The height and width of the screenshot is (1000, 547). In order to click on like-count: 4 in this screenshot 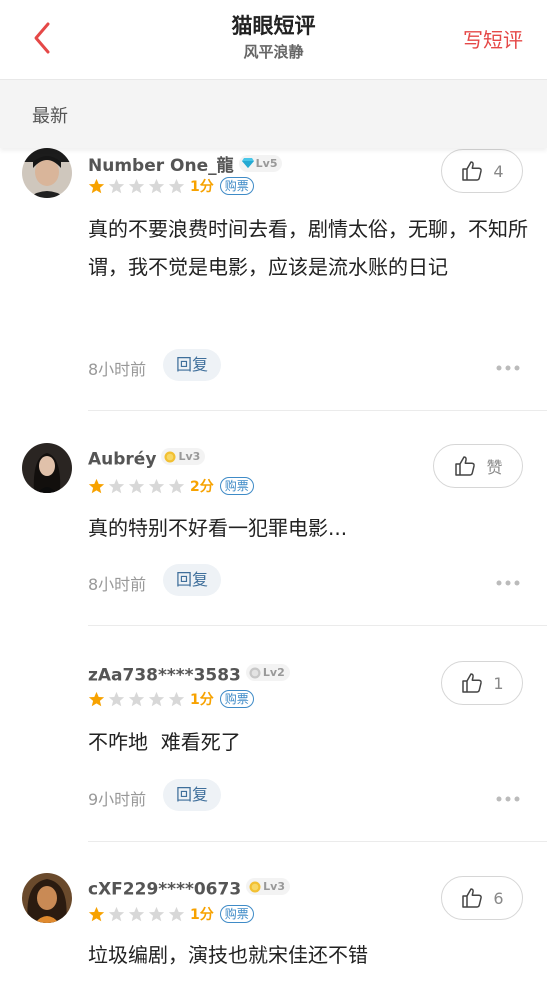, I will do `click(498, 171)`.